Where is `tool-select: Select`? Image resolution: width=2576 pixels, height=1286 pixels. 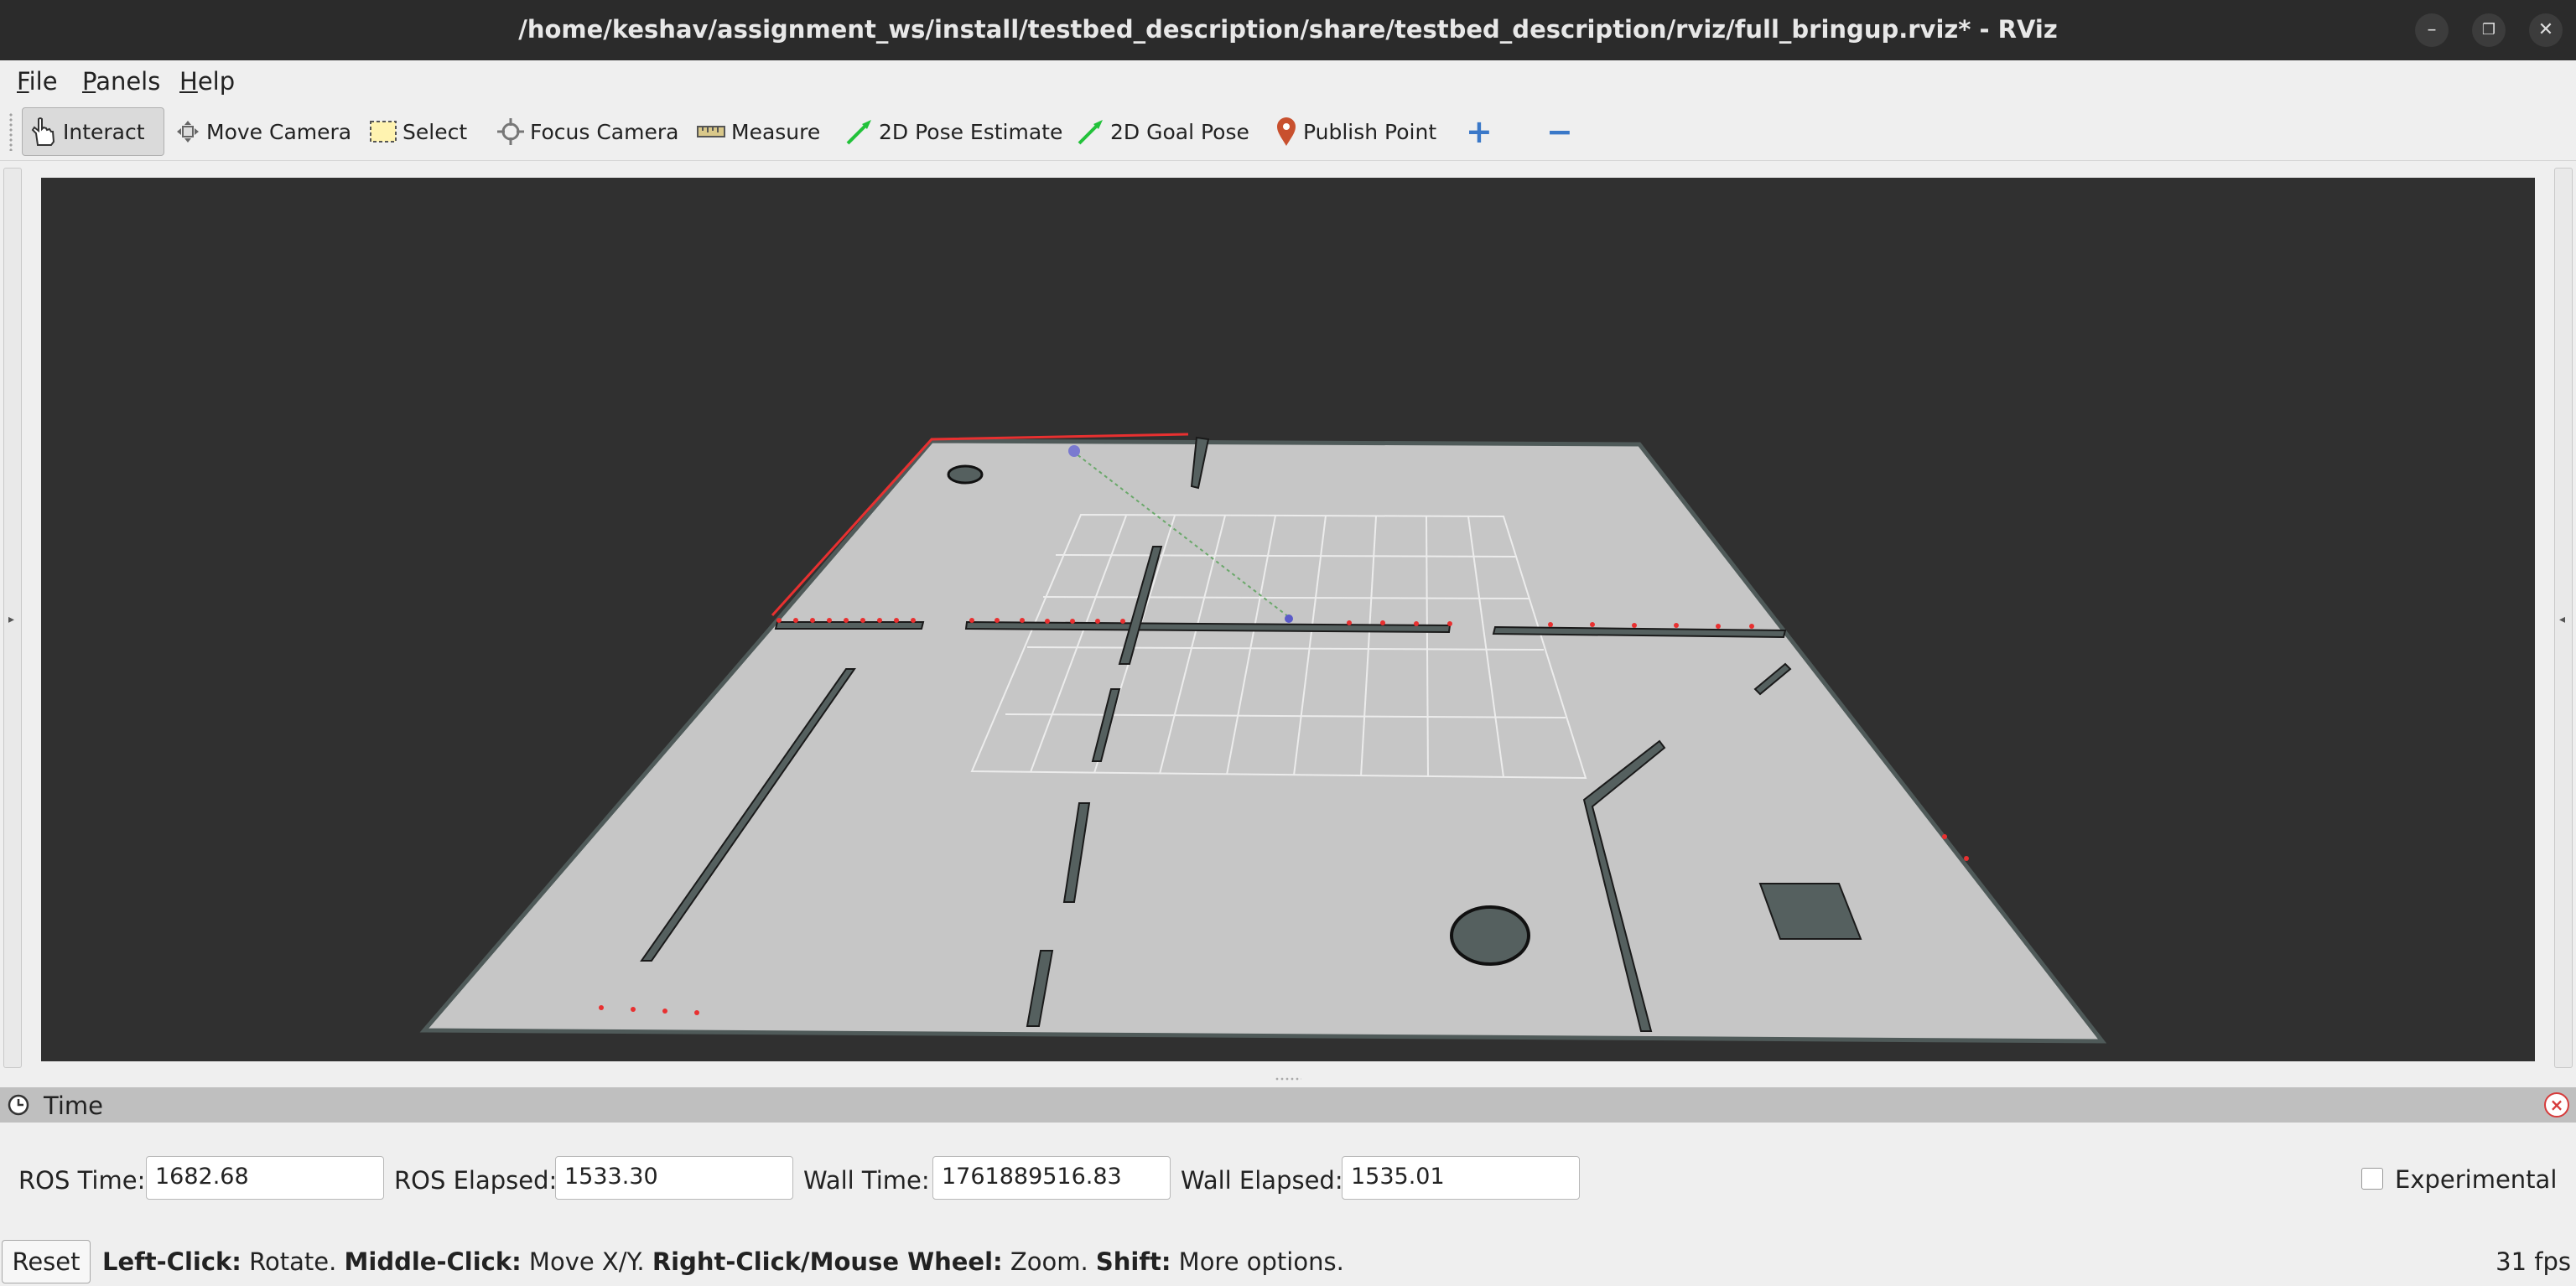
tool-select: Select is located at coordinates (418, 132).